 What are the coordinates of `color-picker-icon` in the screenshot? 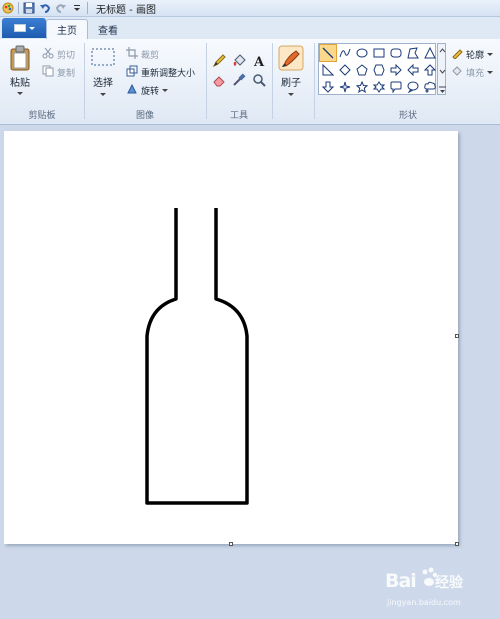 It's located at (238, 80).